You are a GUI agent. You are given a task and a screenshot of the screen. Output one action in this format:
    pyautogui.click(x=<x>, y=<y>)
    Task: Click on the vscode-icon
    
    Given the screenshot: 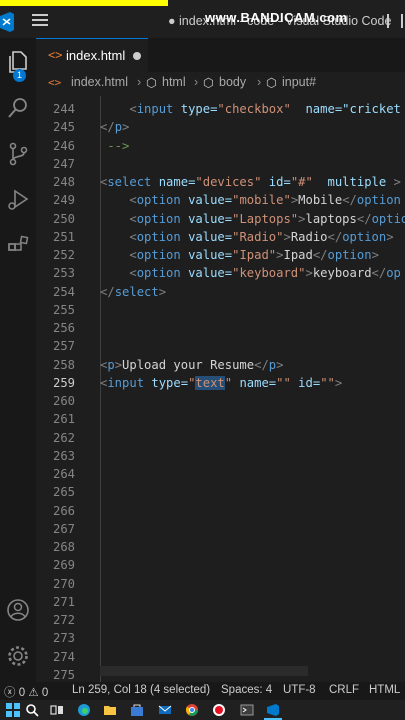 What is the action you would take?
    pyautogui.click(x=273, y=710)
    